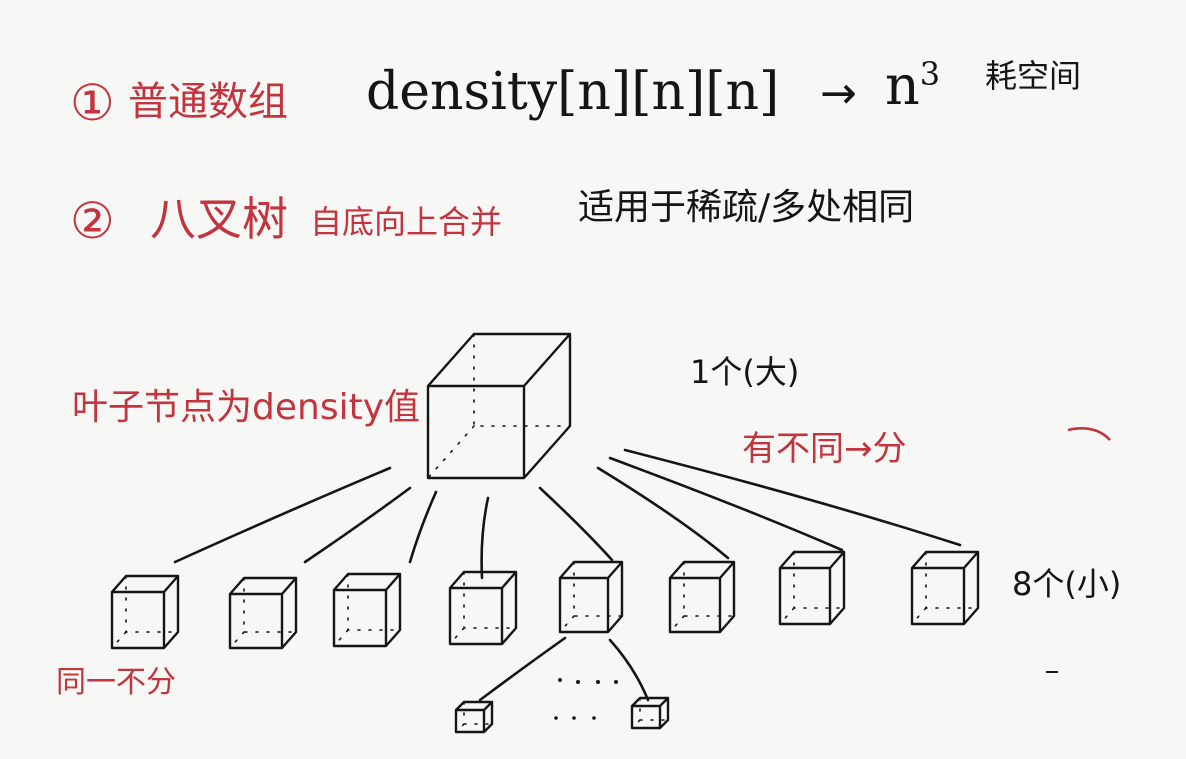 Image resolution: width=1186 pixels, height=759 pixels. Describe the element at coordinates (650, 713) in the screenshot. I see `grandchild-cube-right` at that location.